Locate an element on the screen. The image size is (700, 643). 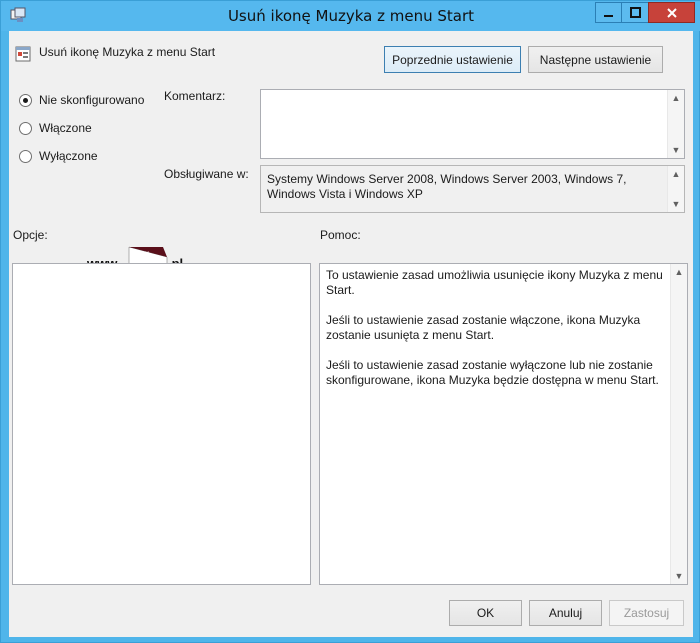
next-setting-button: Następne ustawienie is located at coordinates (595, 59).